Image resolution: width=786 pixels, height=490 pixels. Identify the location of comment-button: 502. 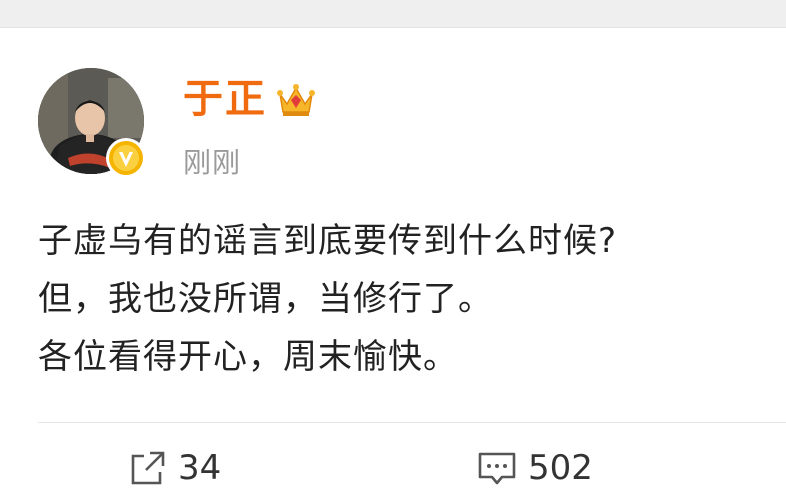
(534, 468).